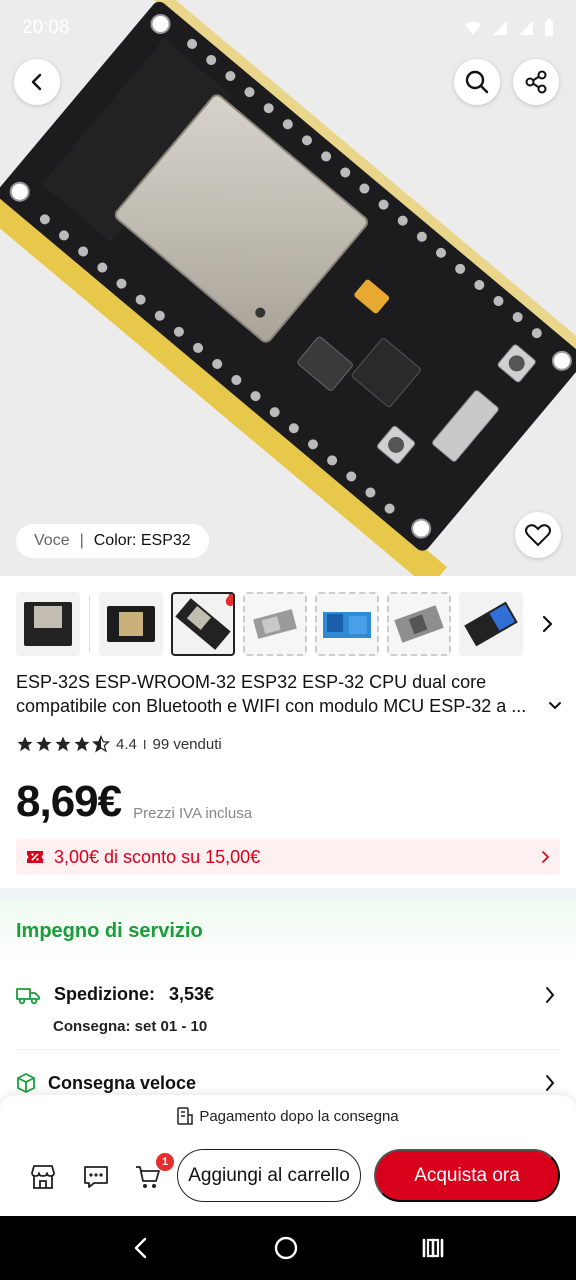 This screenshot has width=576, height=1280. Describe the element at coordinates (152, 1174) in the screenshot. I see `cart-button: 1` at that location.